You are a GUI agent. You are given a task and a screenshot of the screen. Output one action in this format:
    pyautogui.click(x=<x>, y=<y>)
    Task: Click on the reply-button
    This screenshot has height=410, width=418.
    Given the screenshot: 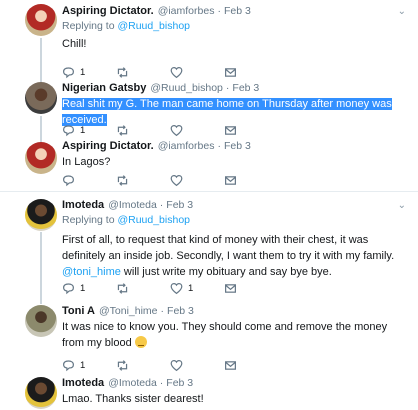 What is the action you would take?
    pyautogui.click(x=89, y=180)
    